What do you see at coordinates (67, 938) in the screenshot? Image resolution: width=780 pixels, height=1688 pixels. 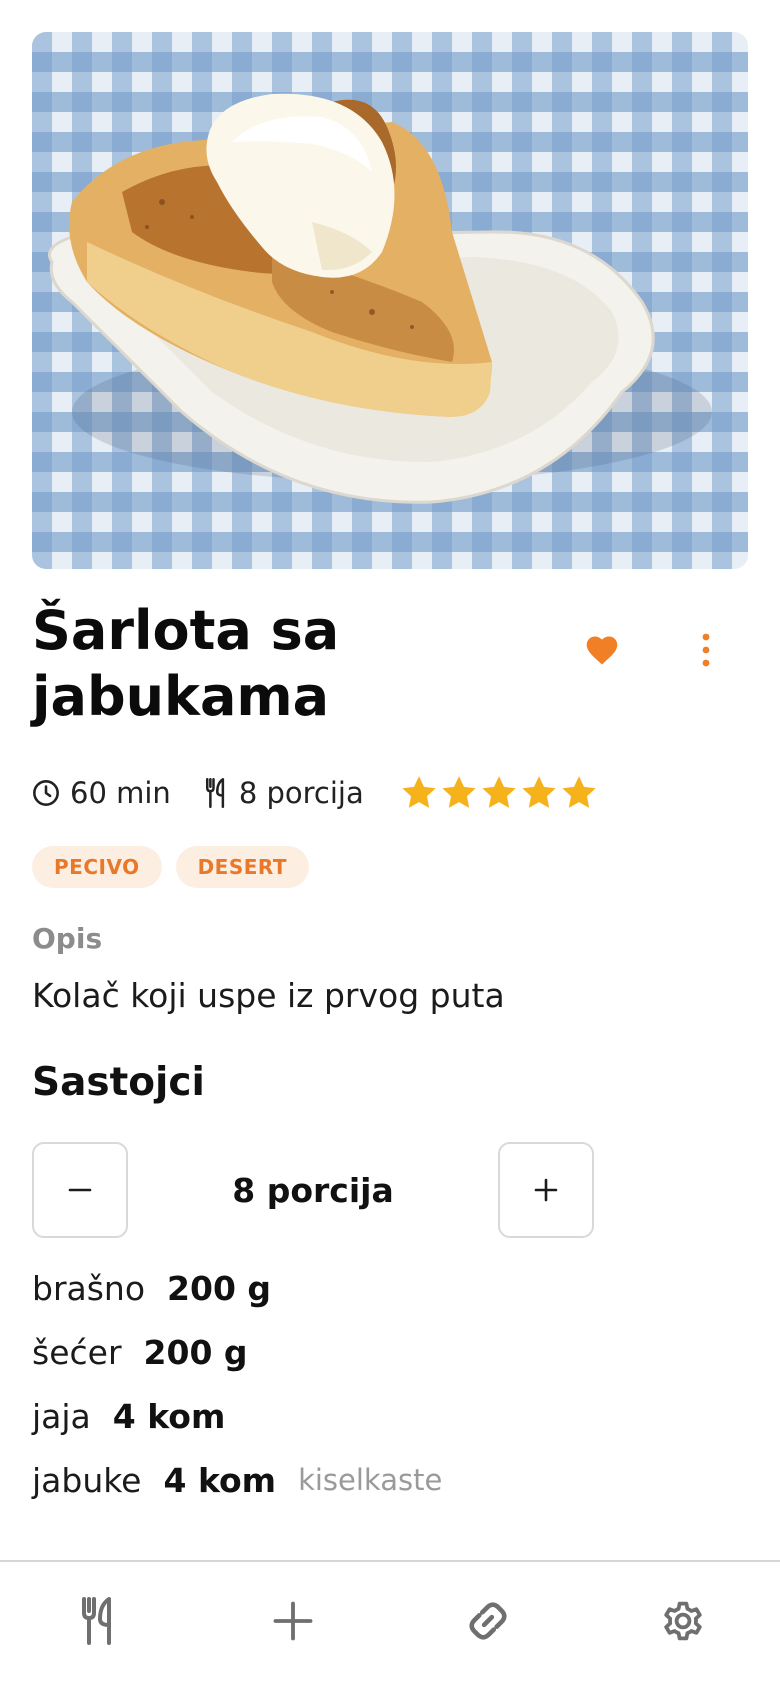 I see `description-label: Opis` at bounding box center [67, 938].